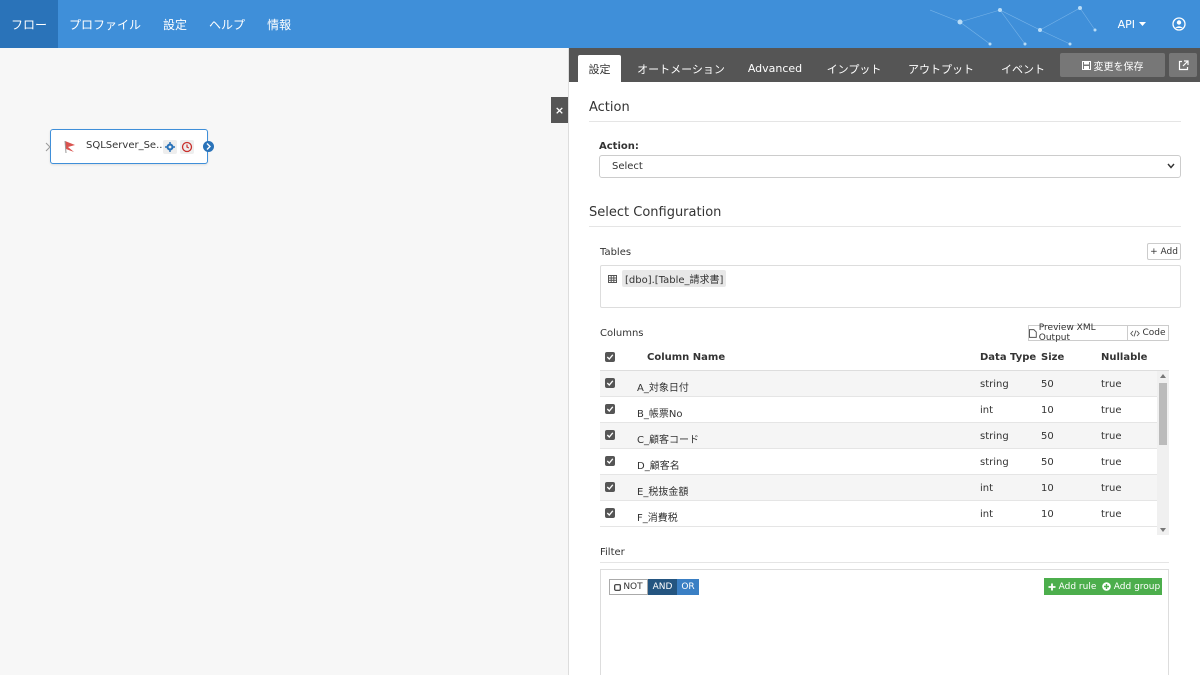  I want to click on col-header-size: Size, so click(1053, 357).